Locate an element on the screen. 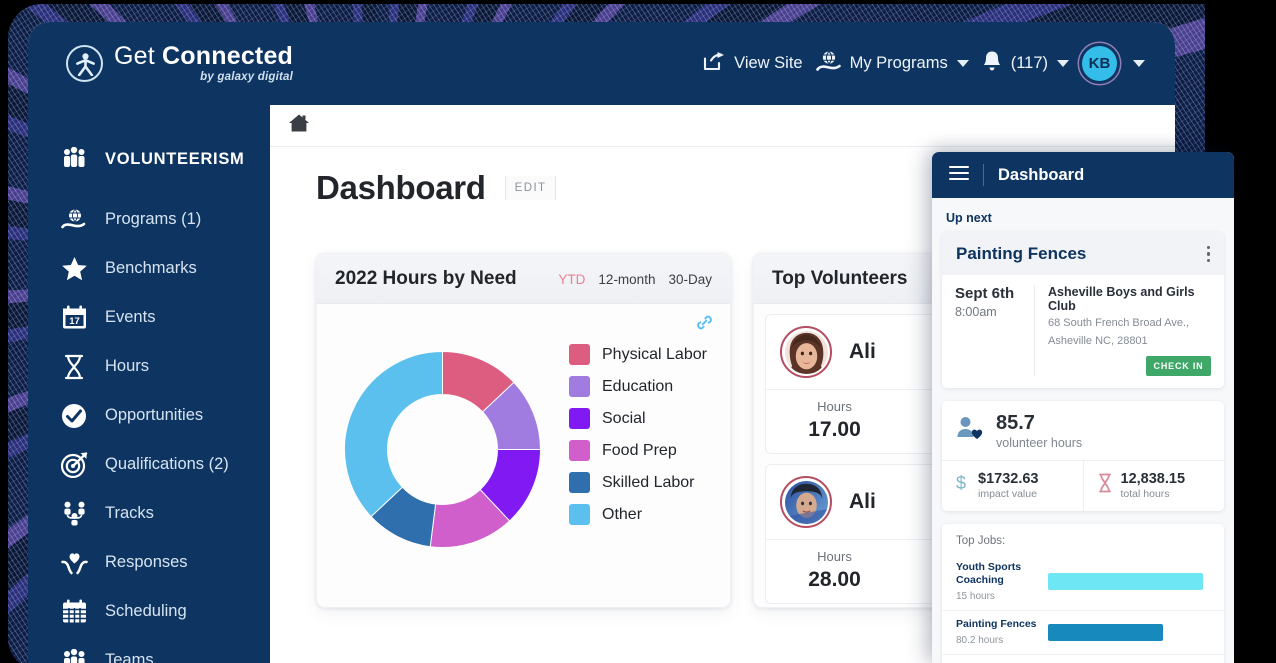 The image size is (1276, 663). top-job-name: Youth Sports Coaching 15 hours is located at coordinates (1002, 582).